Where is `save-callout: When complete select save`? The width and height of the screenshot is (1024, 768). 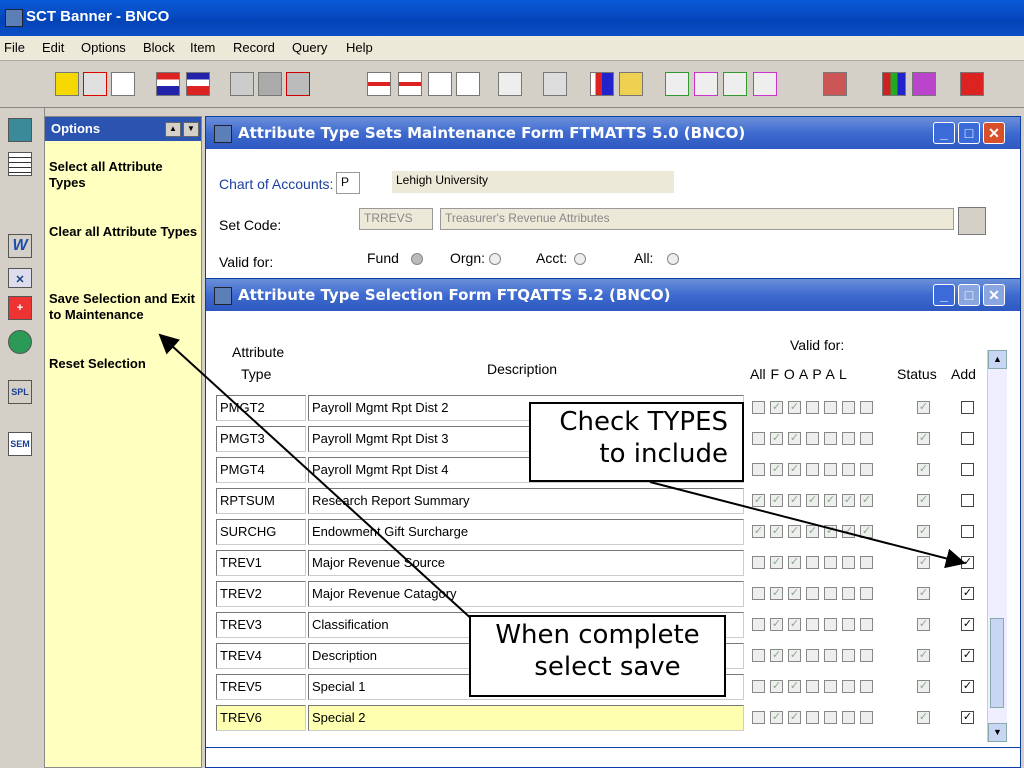 save-callout: When complete select save is located at coordinates (597, 656).